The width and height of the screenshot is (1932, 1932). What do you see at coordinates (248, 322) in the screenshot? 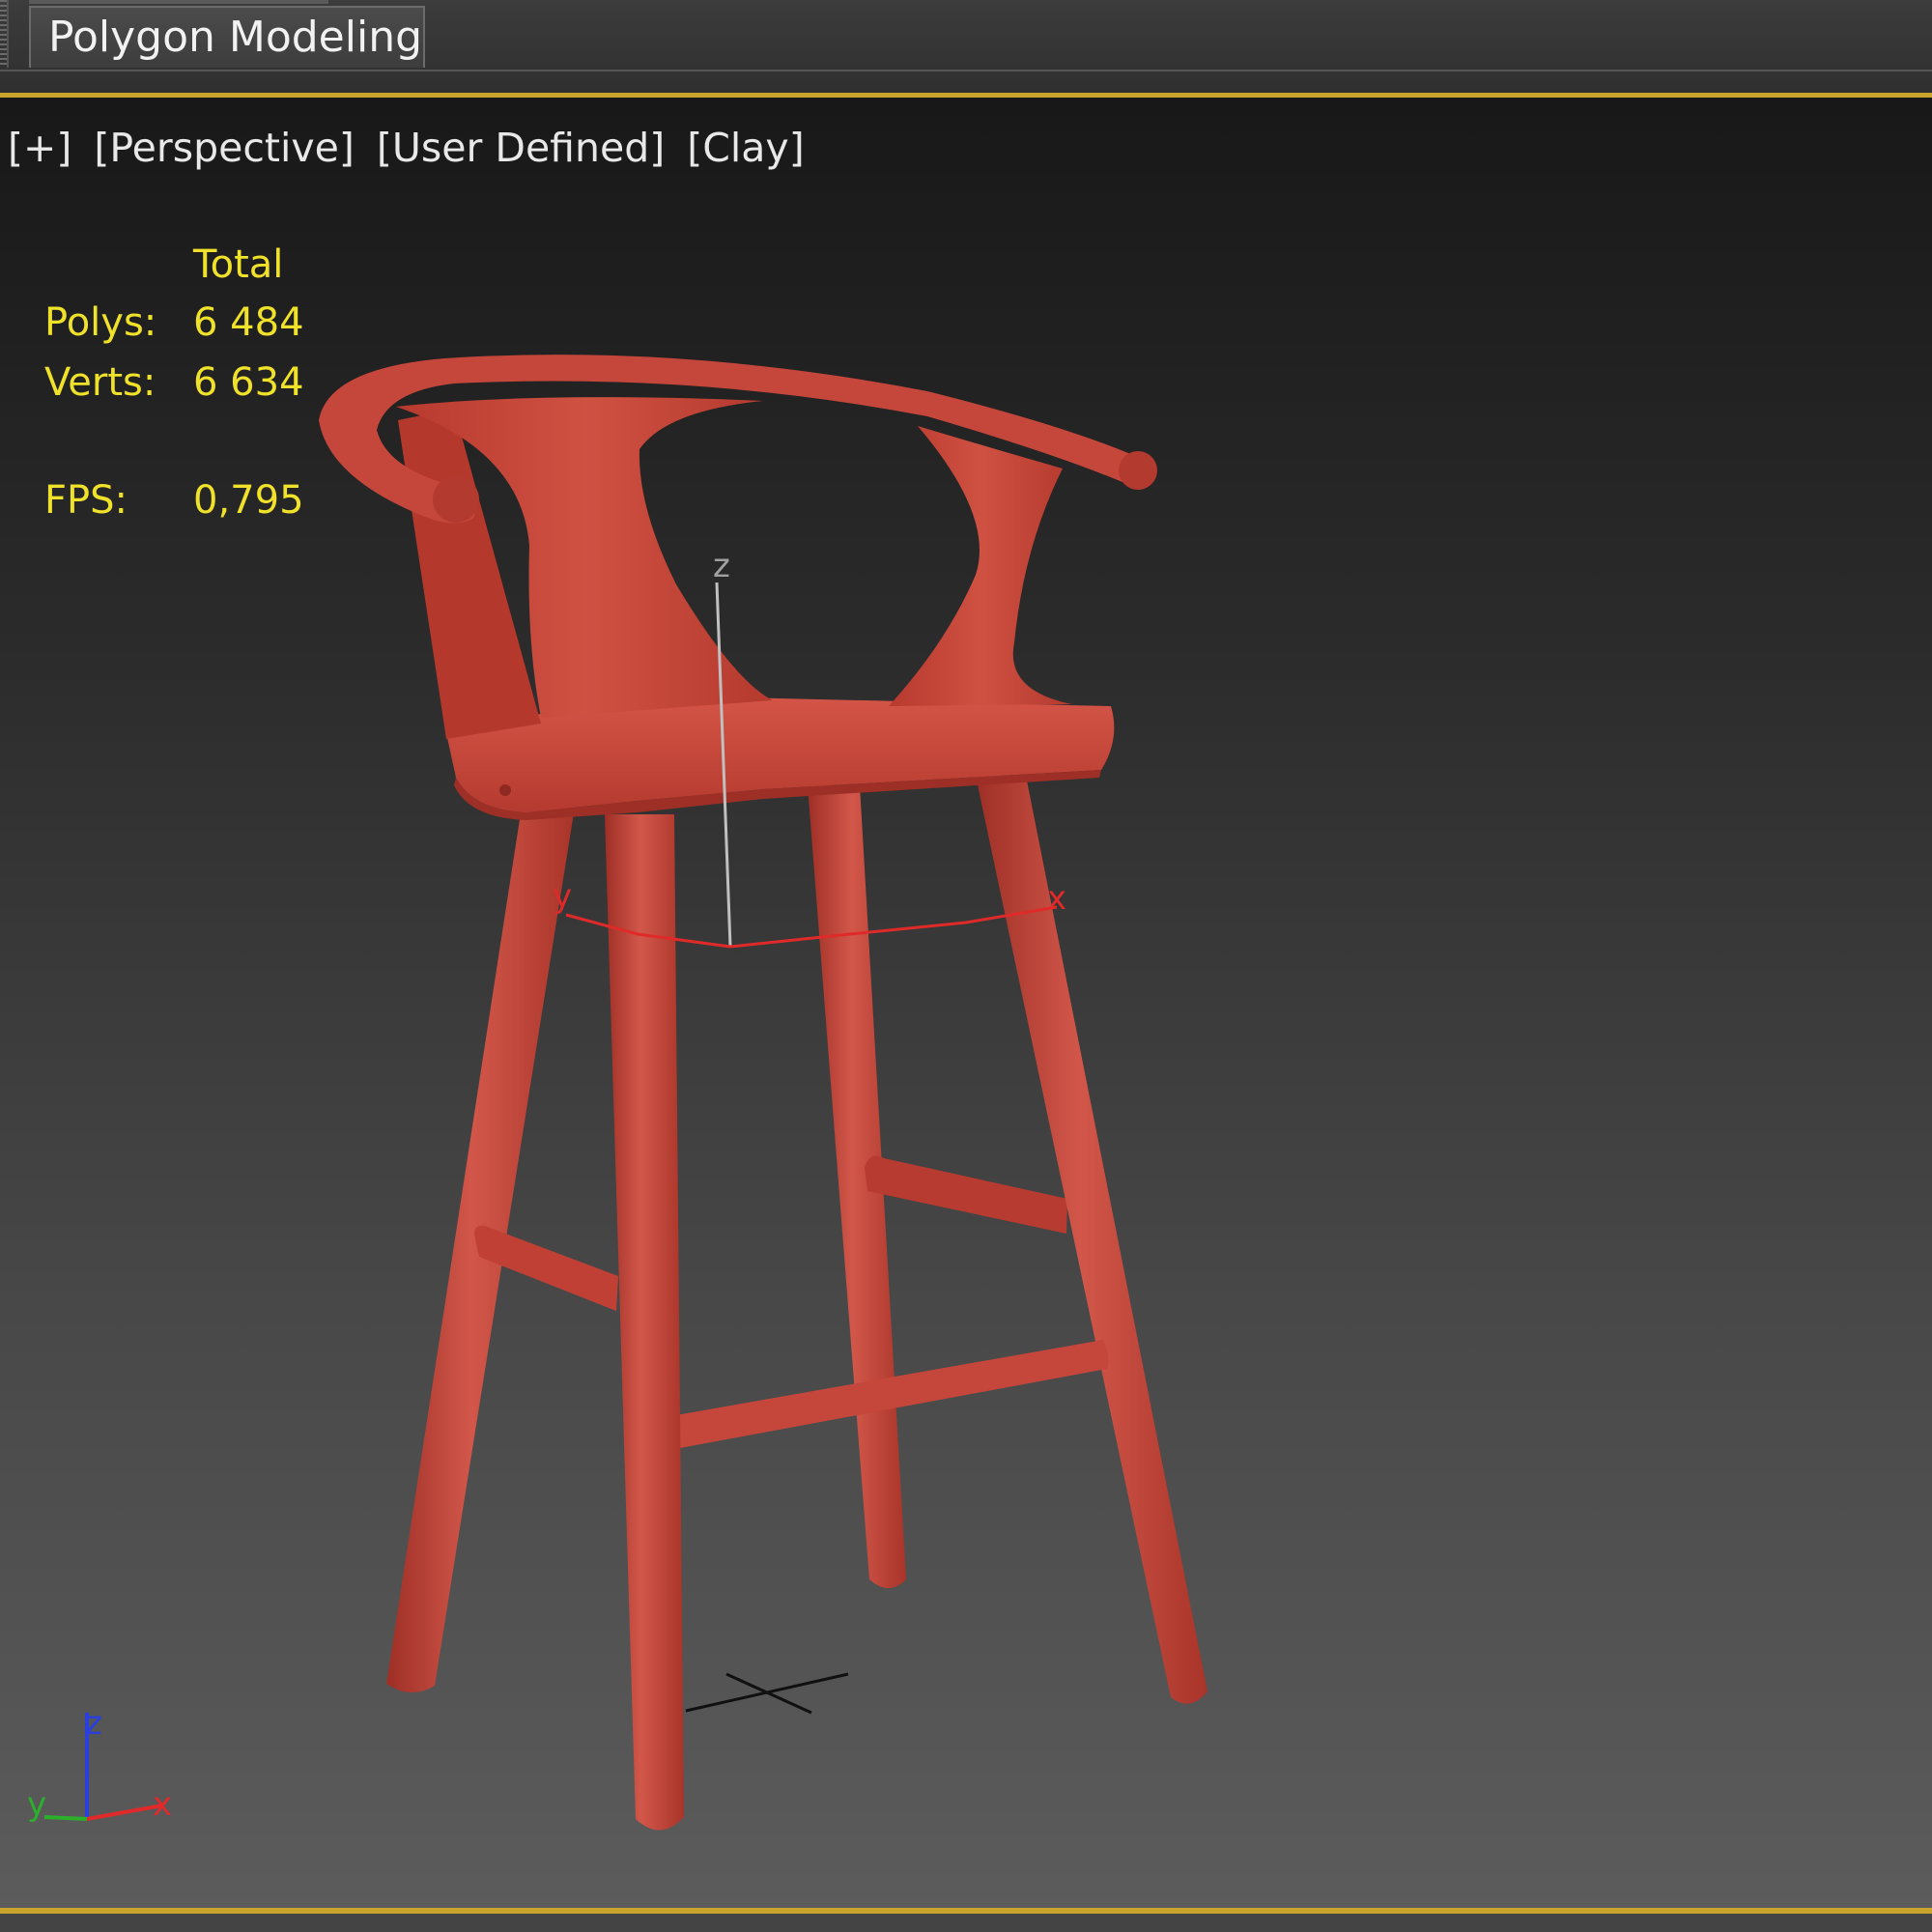
I see `stats-polys-value: 6 484` at bounding box center [248, 322].